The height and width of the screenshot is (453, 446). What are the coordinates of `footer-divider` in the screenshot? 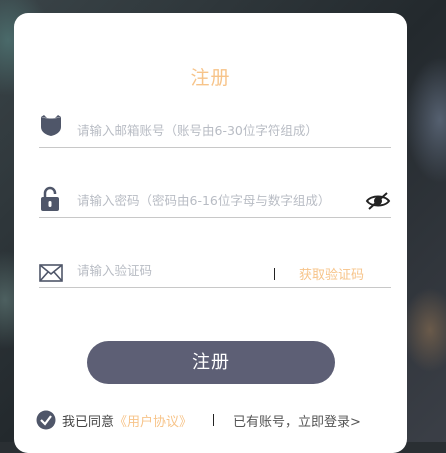 It's located at (213, 420).